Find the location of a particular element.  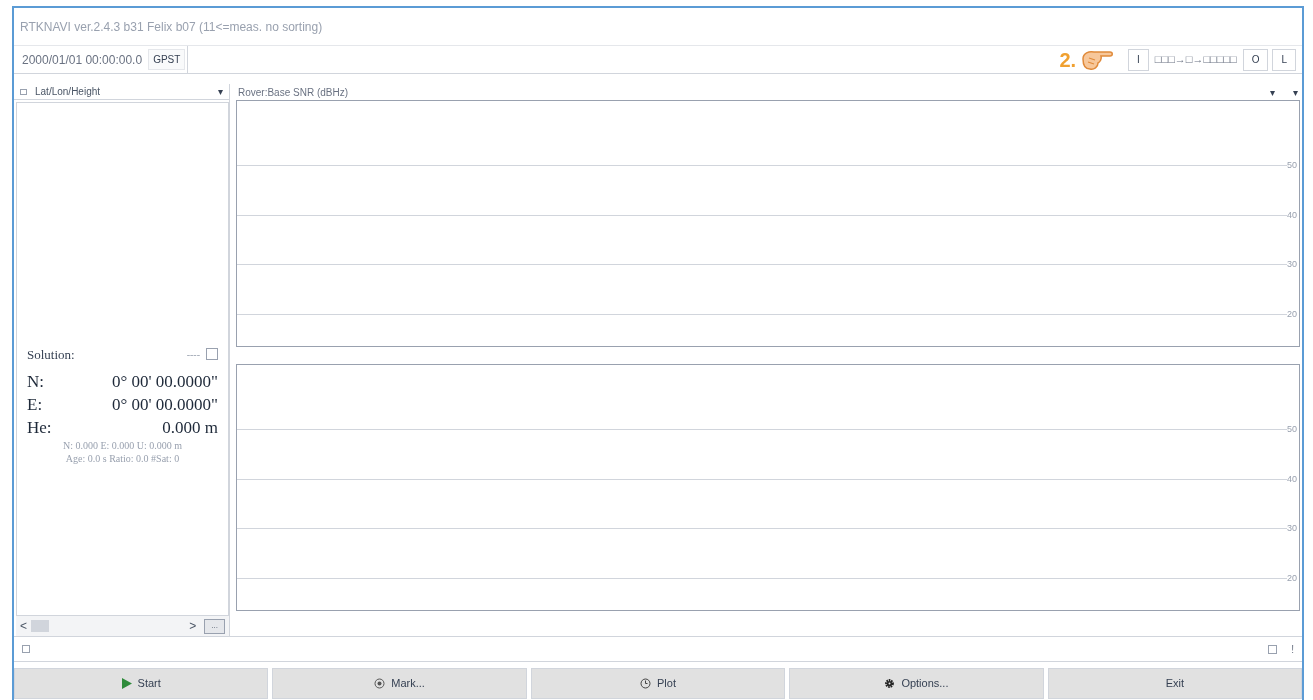

panel-title: Rover:Base SNR (dBHz) is located at coordinates (294, 92).